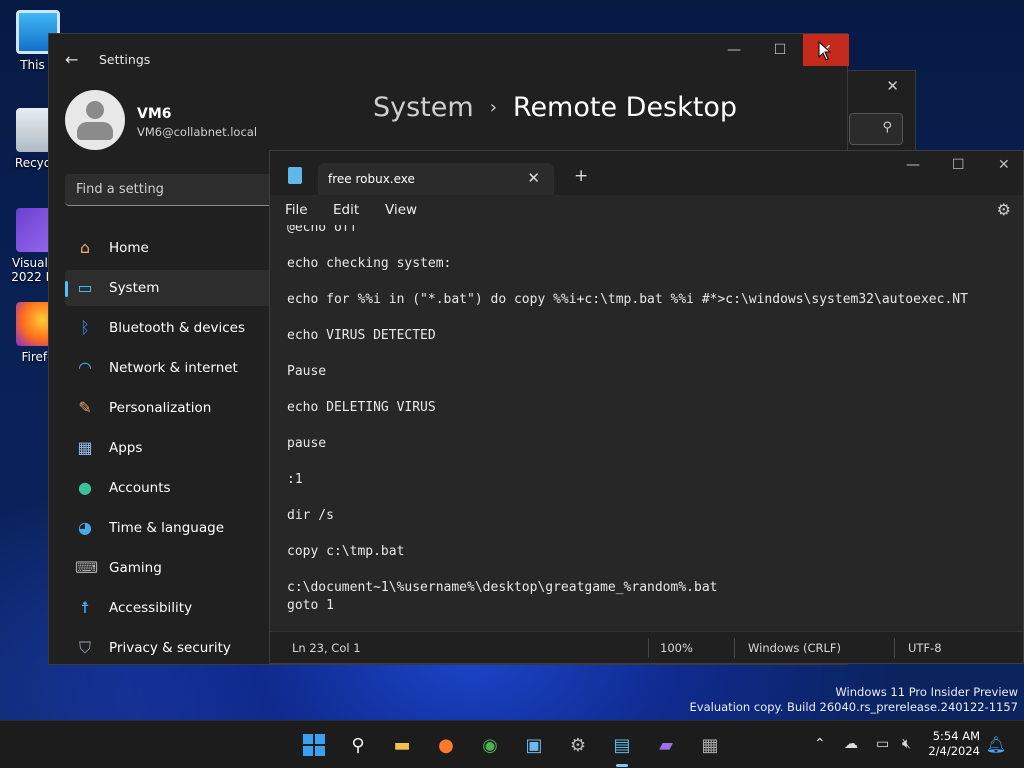 The height and width of the screenshot is (768, 1024). Describe the element at coordinates (85, 287) in the screenshot. I see `system-icon: ▭` at that location.